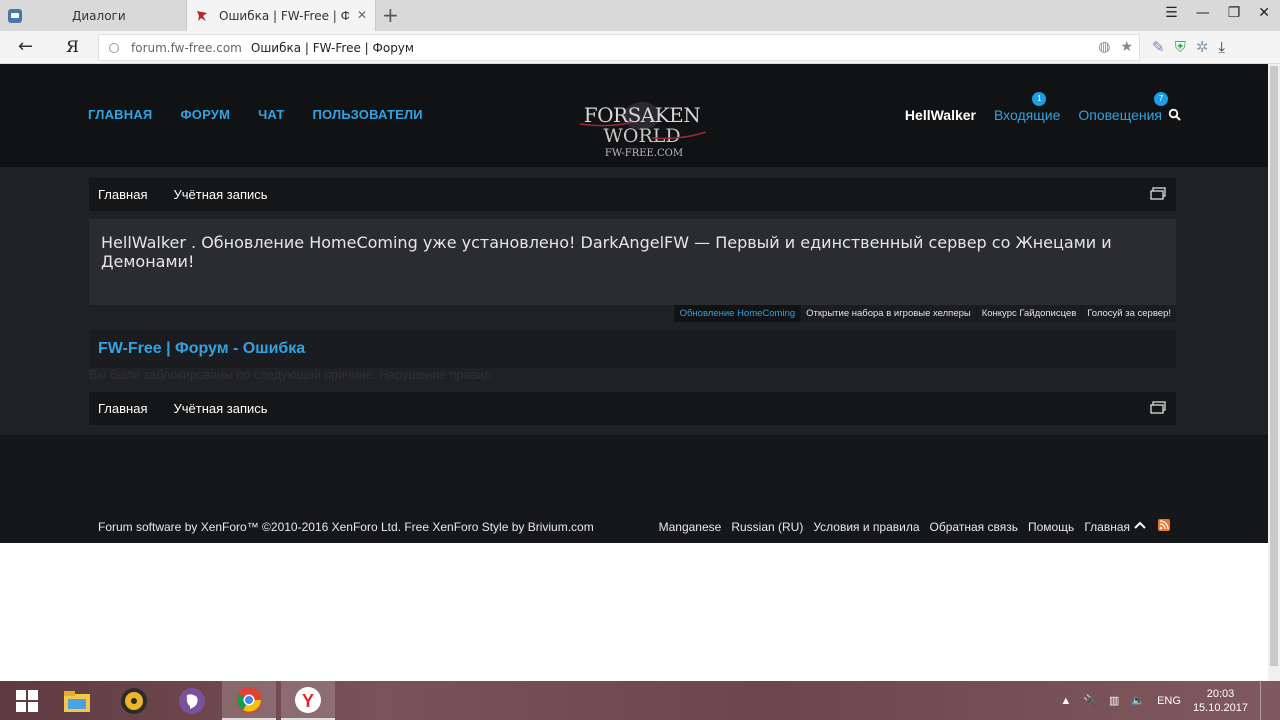 The image size is (1280, 720). Describe the element at coordinates (332, 47) in the screenshot. I see `url-page-title: Ошибка | FW-Free | Форум` at that location.